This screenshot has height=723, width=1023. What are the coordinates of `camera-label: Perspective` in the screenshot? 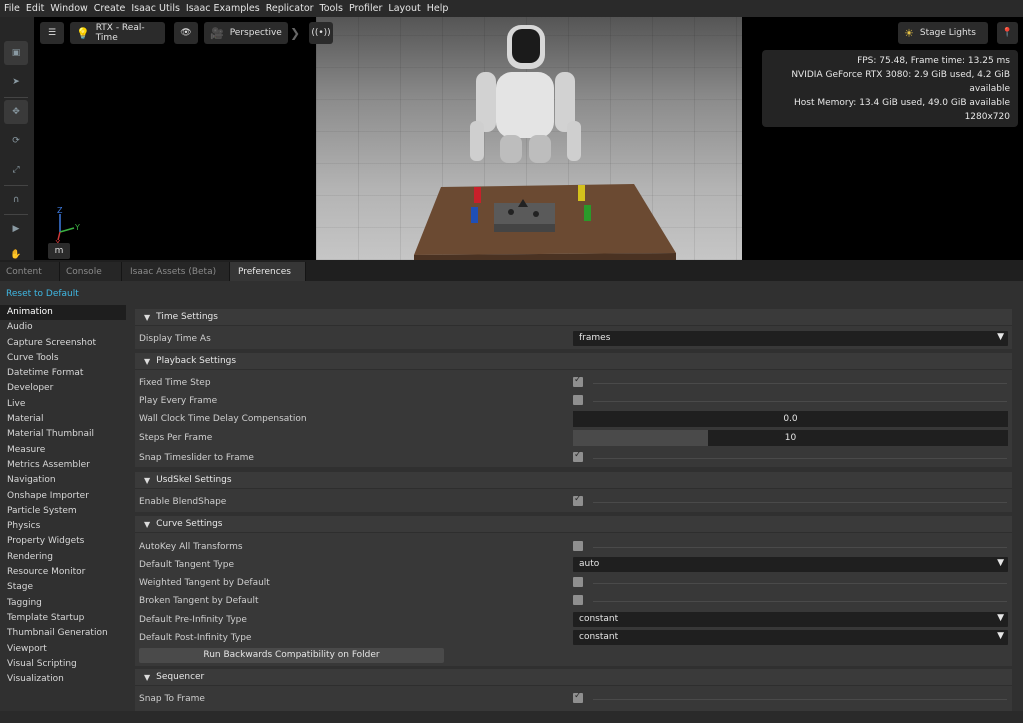 It's located at (255, 33).